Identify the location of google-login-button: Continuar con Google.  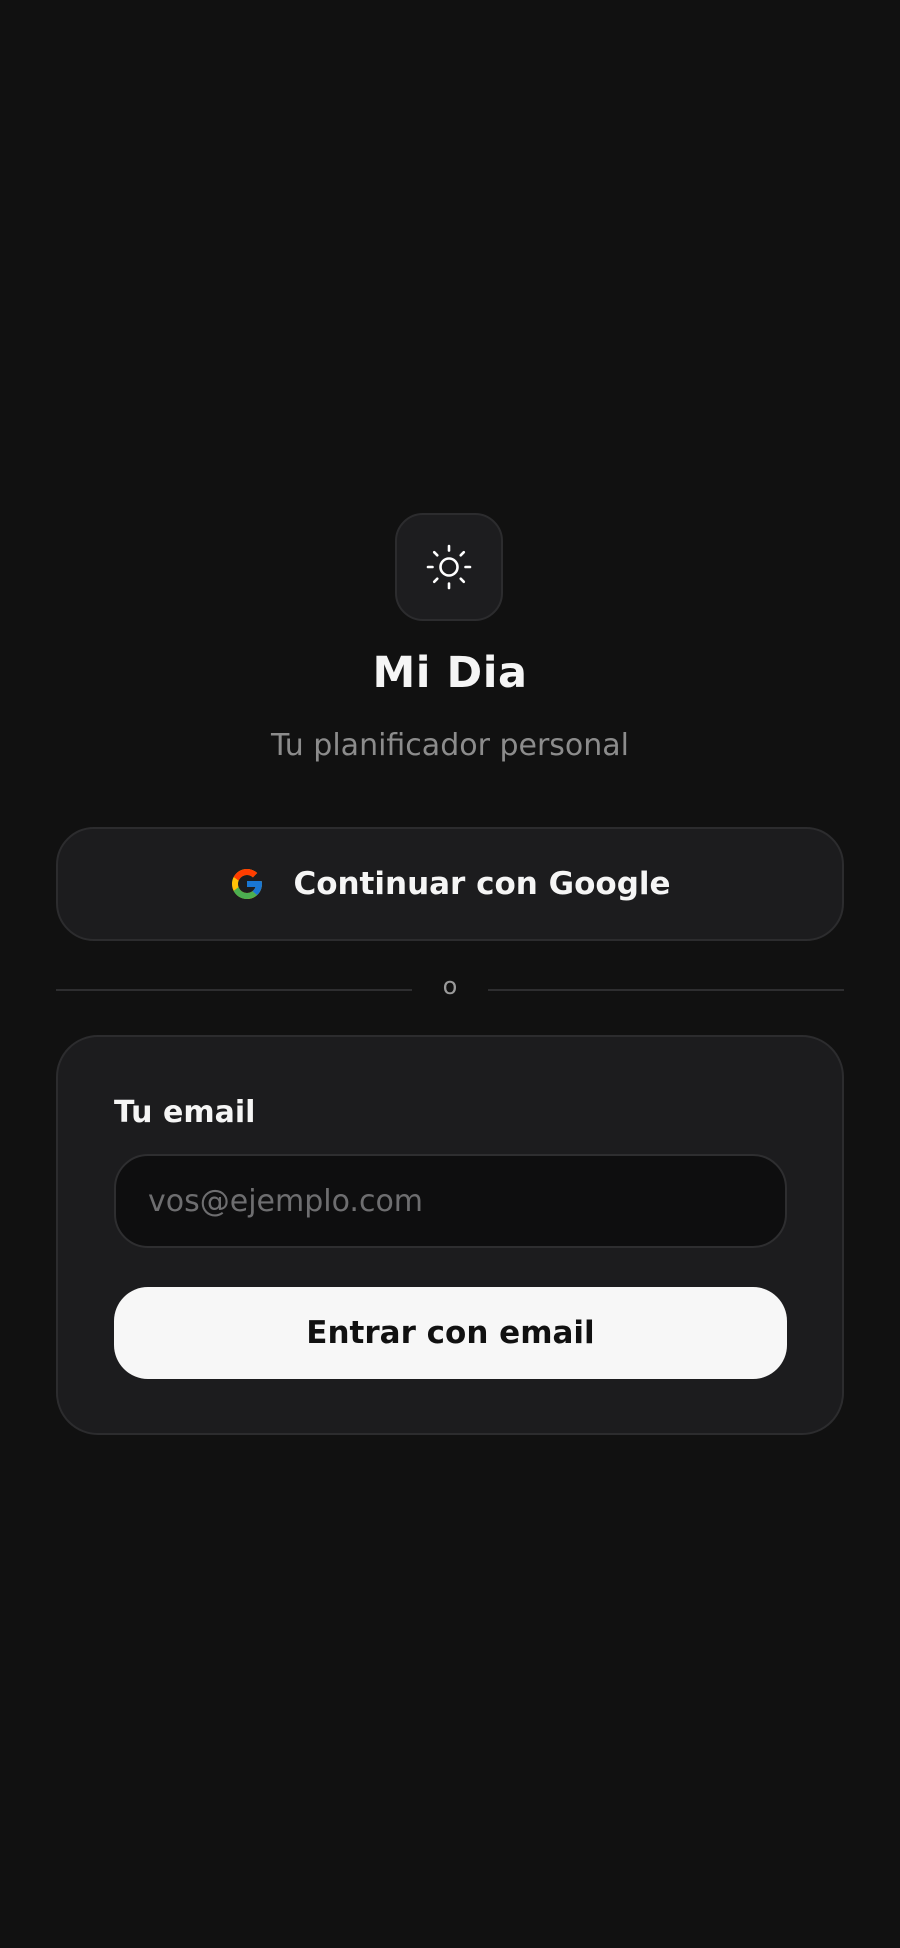
(450, 884).